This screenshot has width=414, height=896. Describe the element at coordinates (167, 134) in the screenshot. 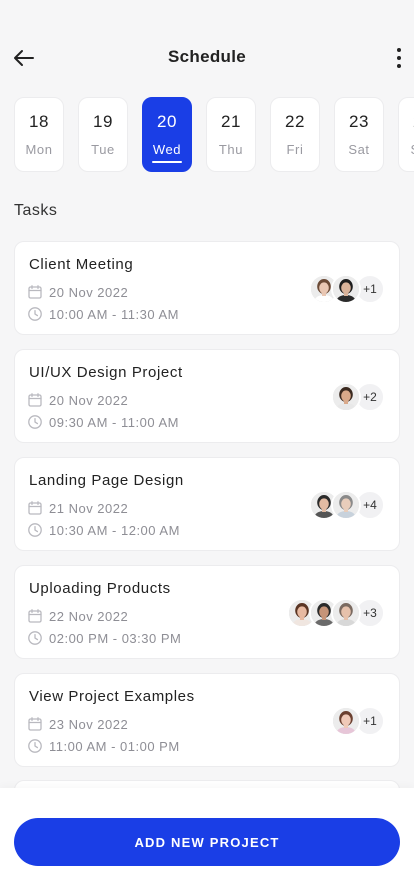

I see `date-item-20: 20 Wed` at that location.